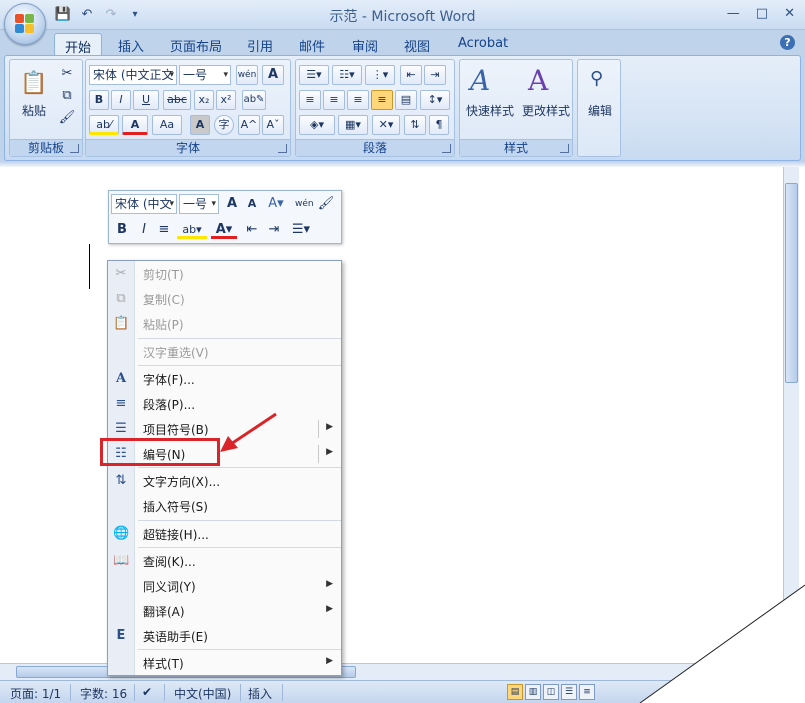 The width and height of the screenshot is (805, 703). I want to click on full-screen-reading-view-icon: ▥, so click(533, 692).